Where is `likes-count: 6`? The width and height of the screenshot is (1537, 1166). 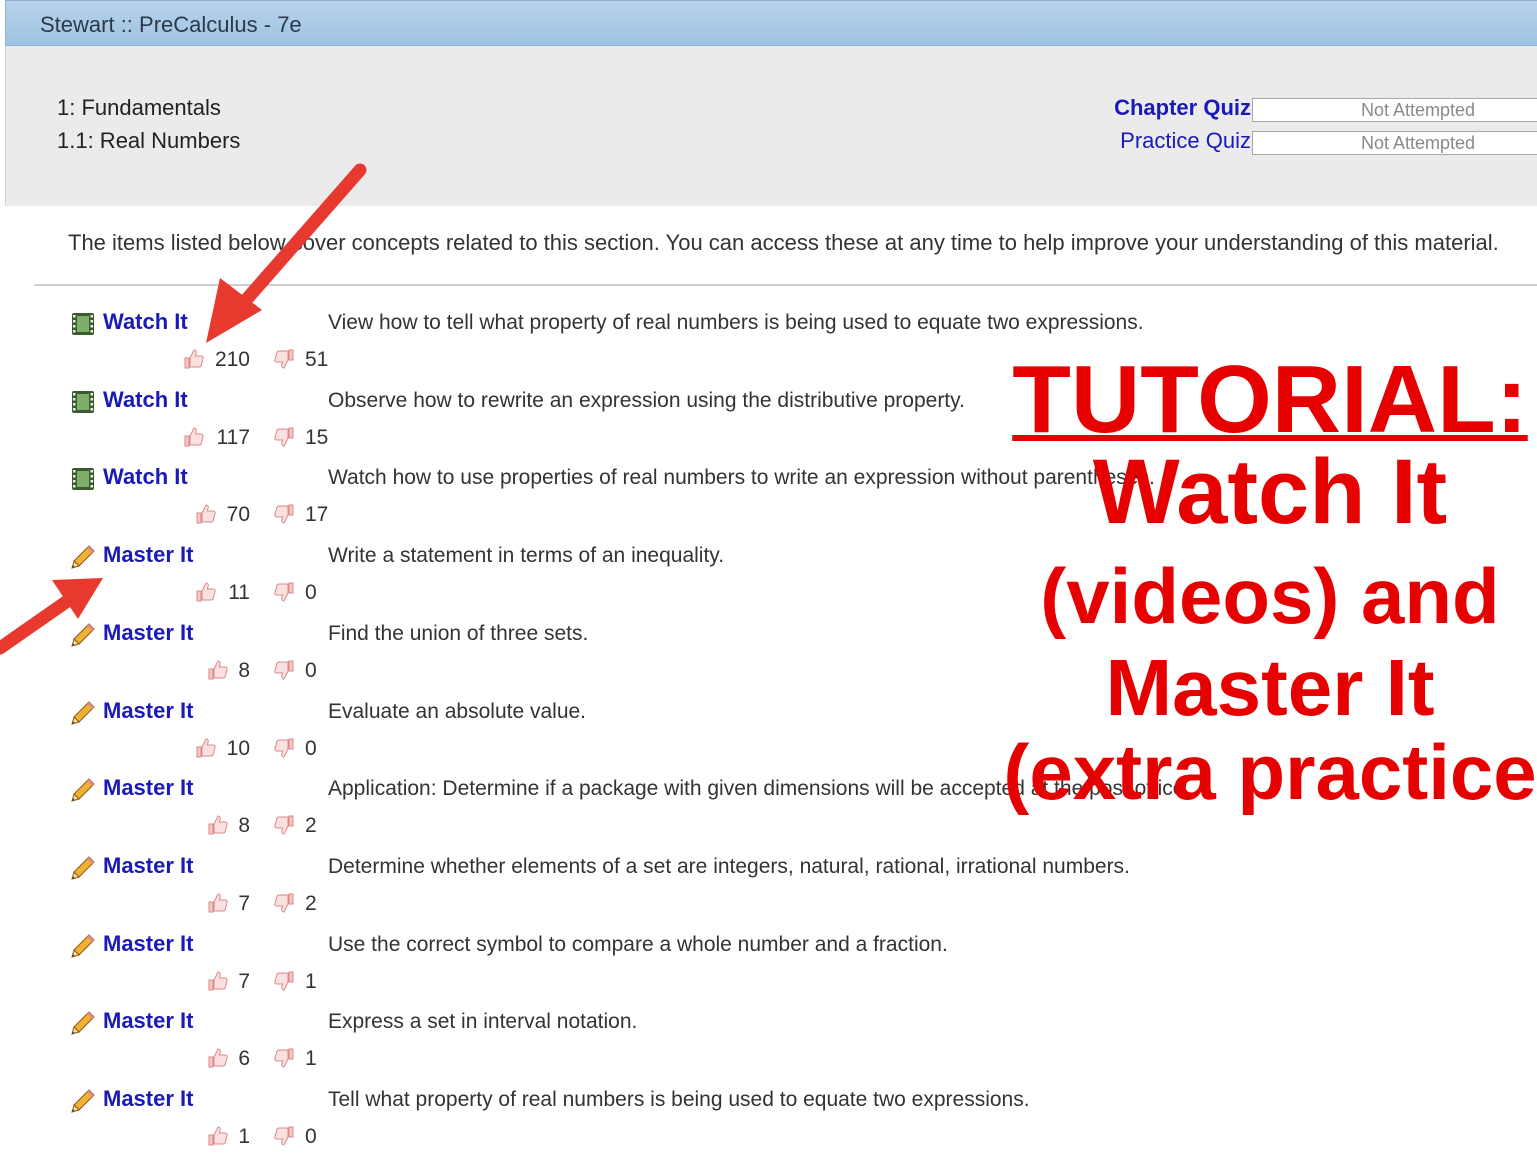 likes-count: 6 is located at coordinates (244, 1059).